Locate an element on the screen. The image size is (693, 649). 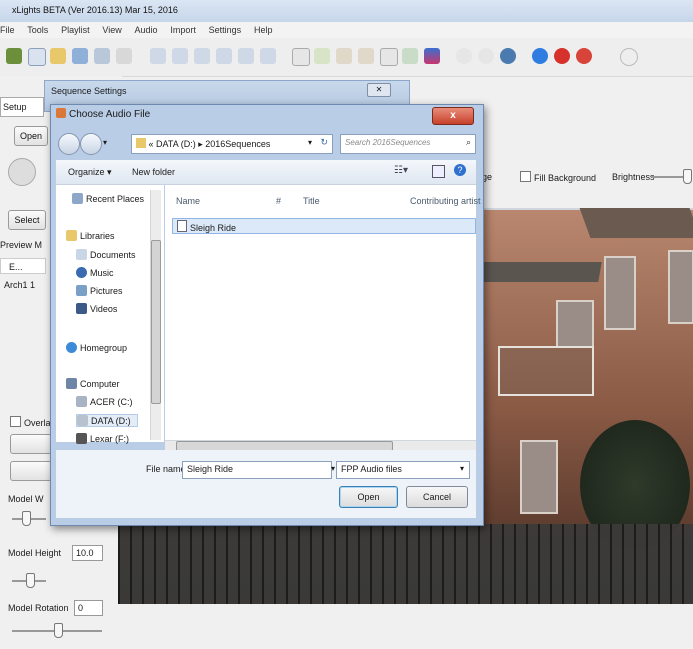
list-item: Arch1 1 is located at coordinates (19, 285).